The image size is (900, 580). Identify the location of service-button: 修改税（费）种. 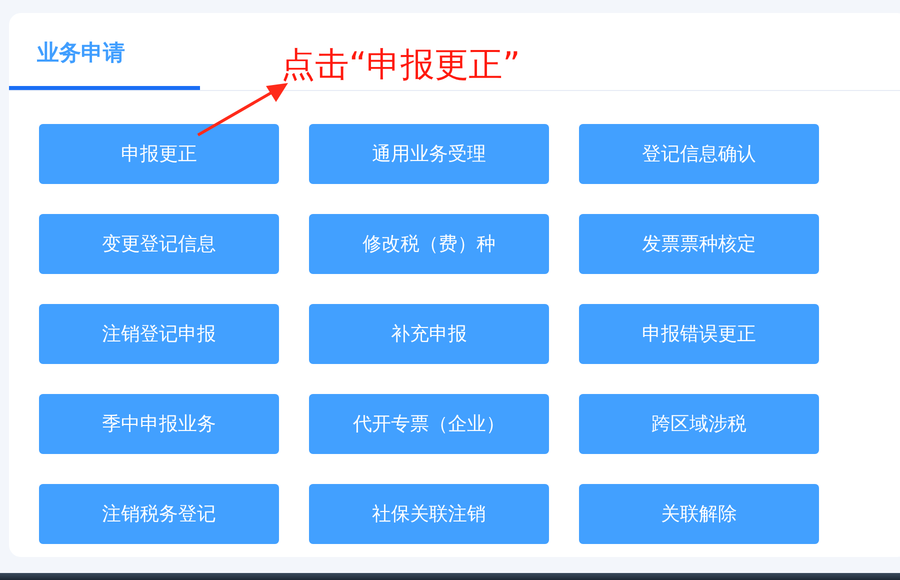
(429, 244).